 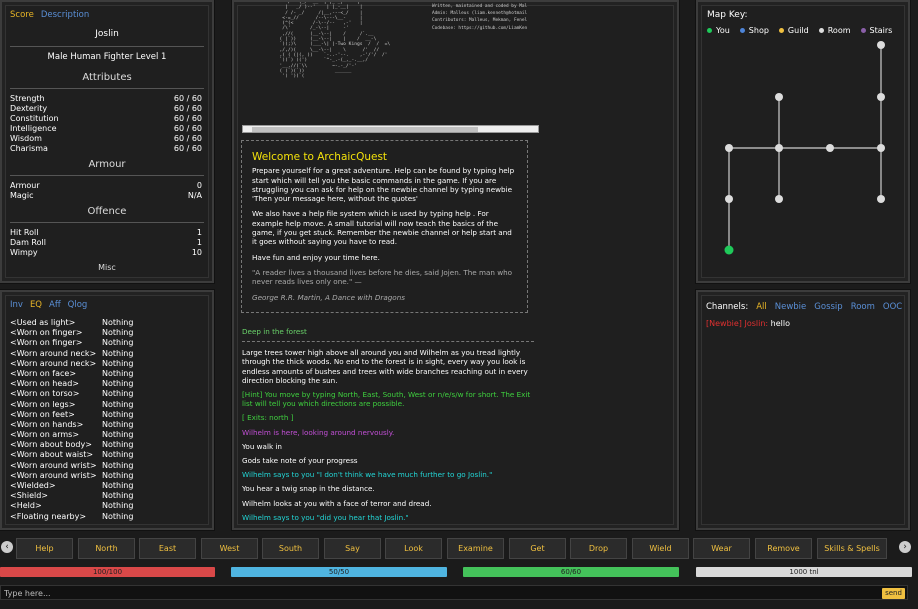 What do you see at coordinates (75, 364) in the screenshot?
I see `equipment-row: <Worn around neck> Nothing` at bounding box center [75, 364].